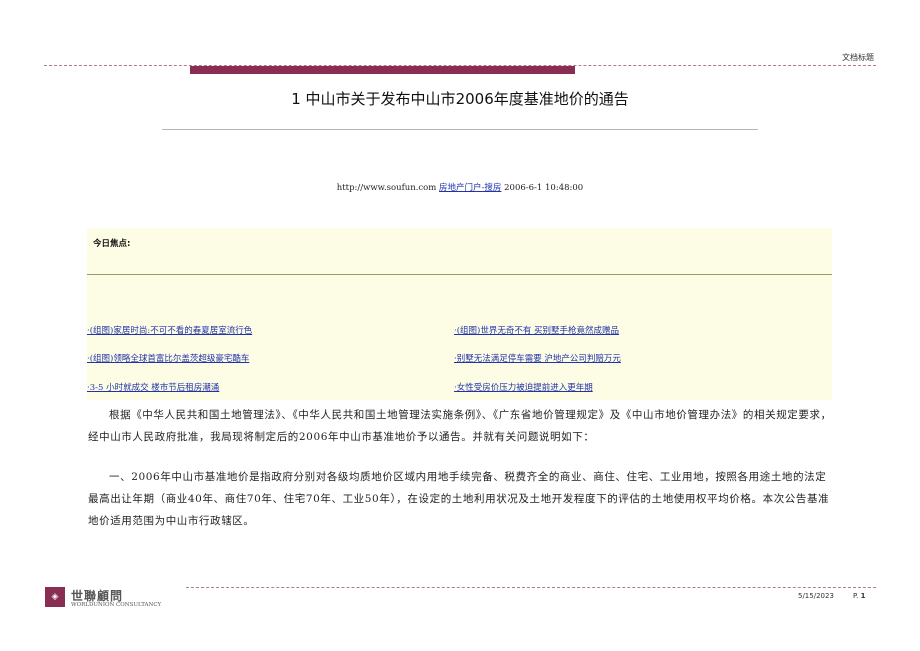  Describe the element at coordinates (536, 330) in the screenshot. I see `news-link: ·(组图)世界无奇不有 买别墅手枪竟然成赠品` at that location.